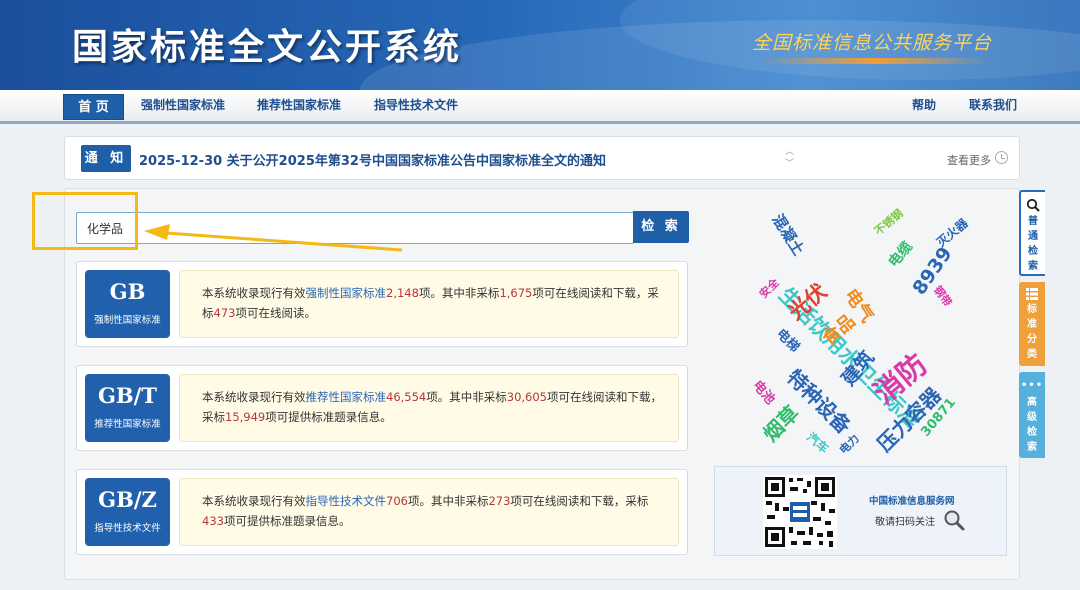 The width and height of the screenshot is (1080, 590). I want to click on highlight-box, so click(85, 221).